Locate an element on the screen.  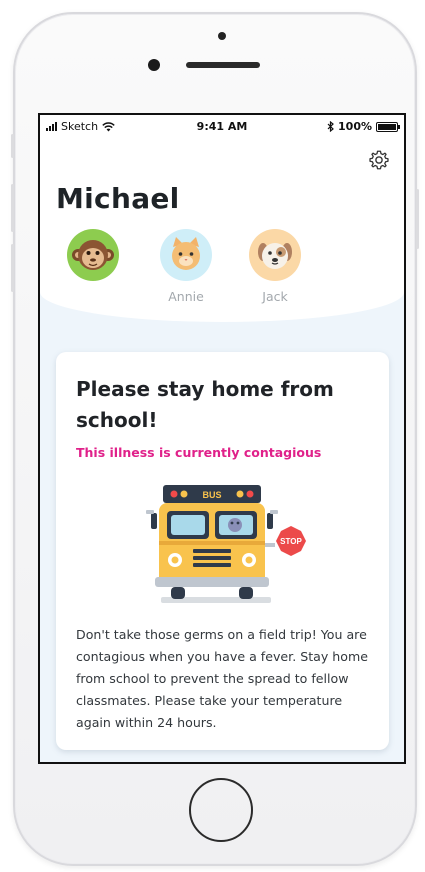
battery-percent: 100% is located at coordinates (355, 126).